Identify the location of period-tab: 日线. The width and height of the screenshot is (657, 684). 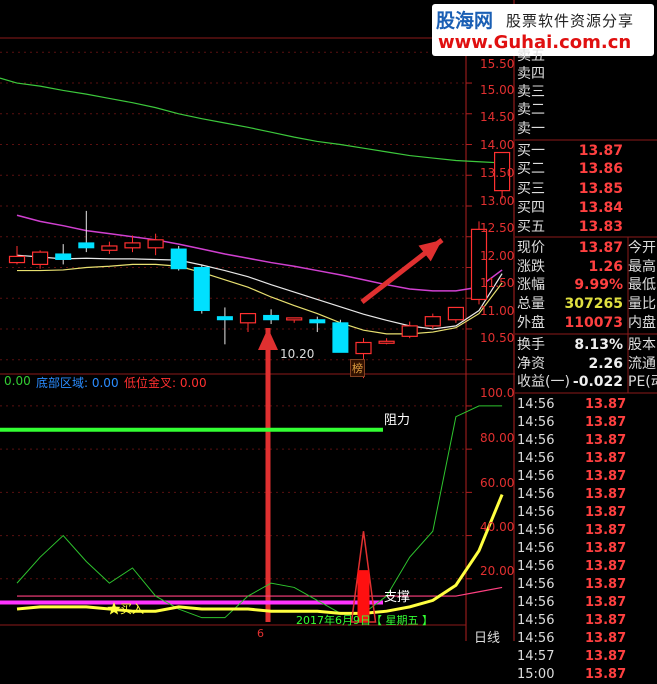
(487, 636).